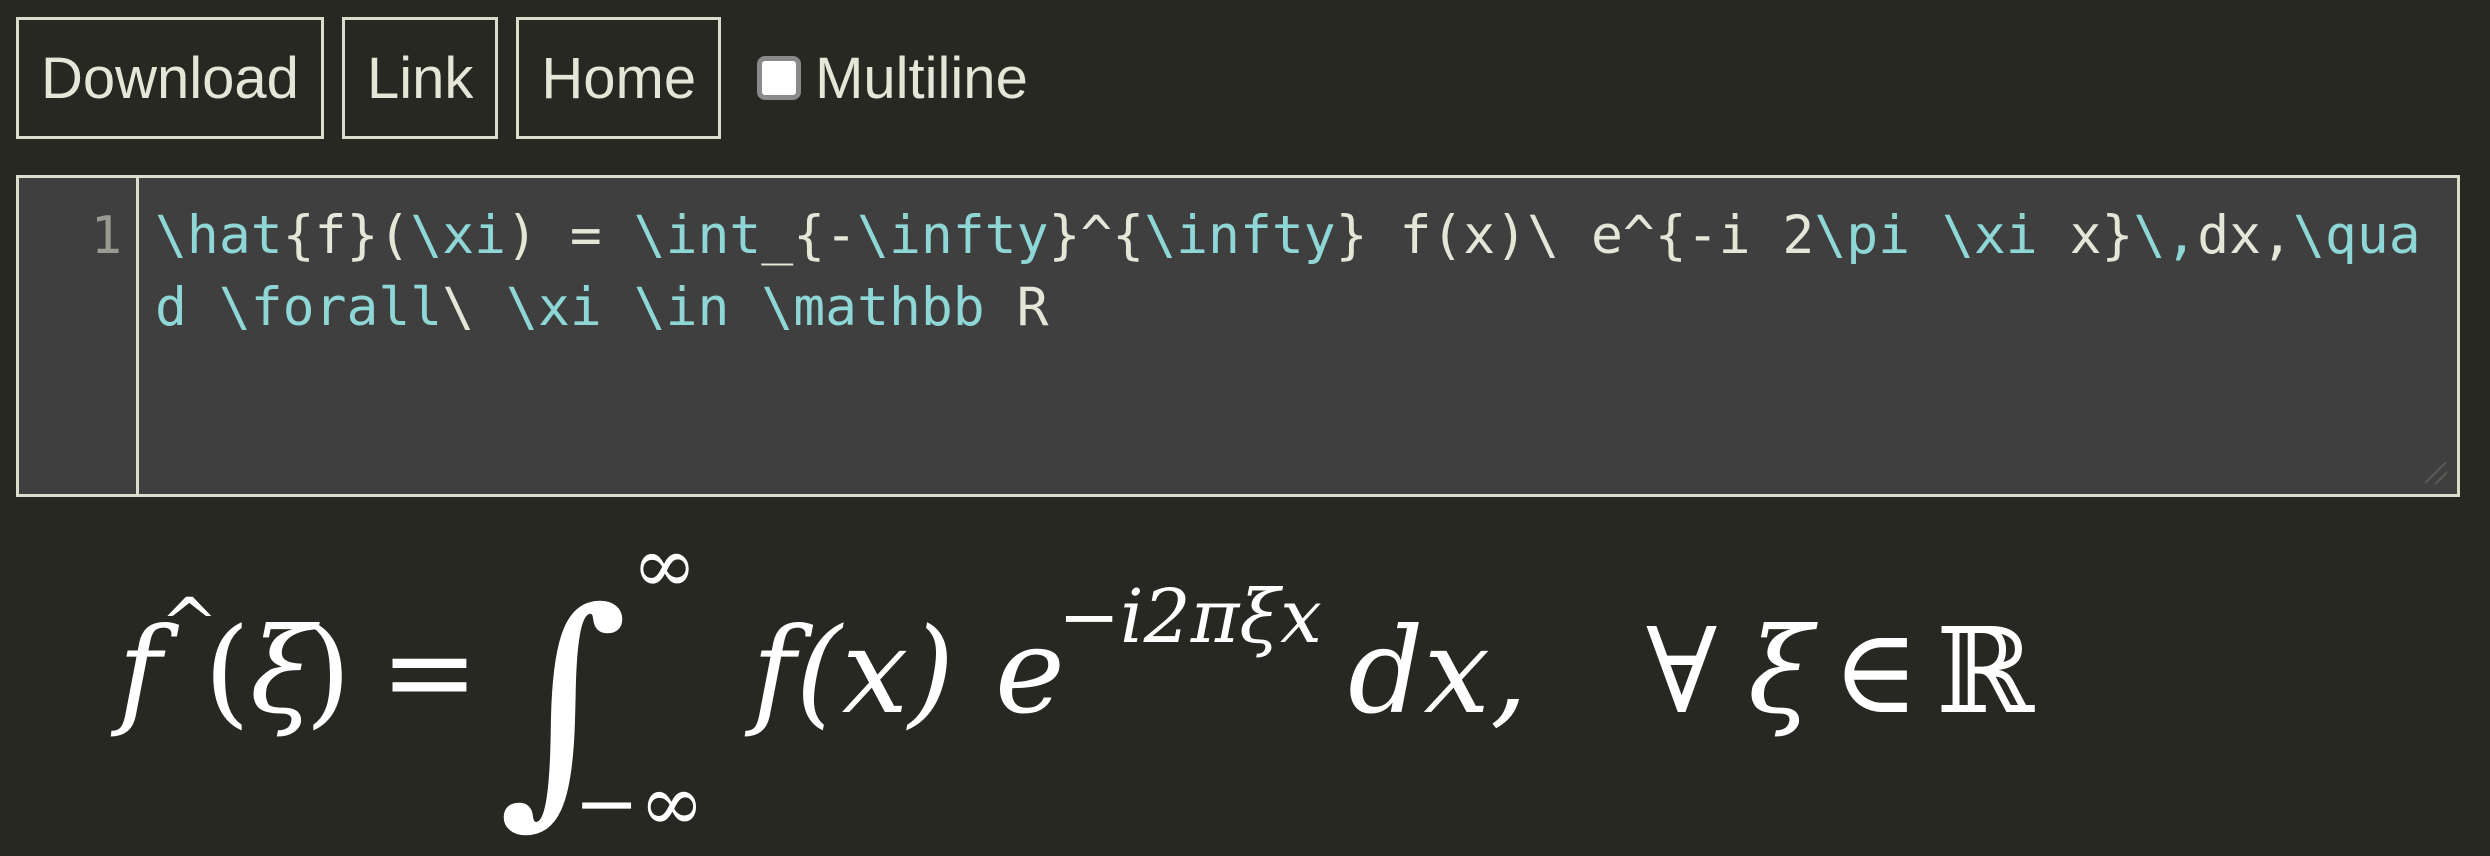  Describe the element at coordinates (1783, 671) in the screenshot. I see `xi-symbol-2: ξ` at that location.